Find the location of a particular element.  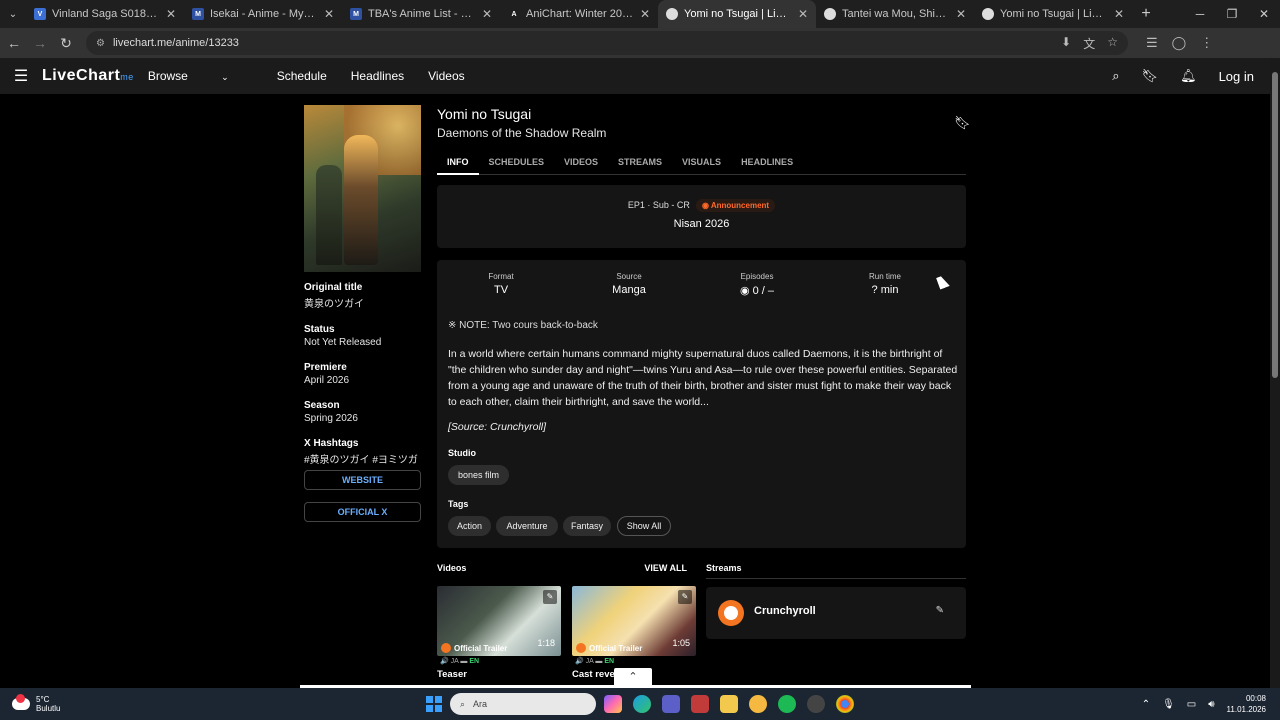

announcement-label: Announcement is located at coordinates (740, 205).